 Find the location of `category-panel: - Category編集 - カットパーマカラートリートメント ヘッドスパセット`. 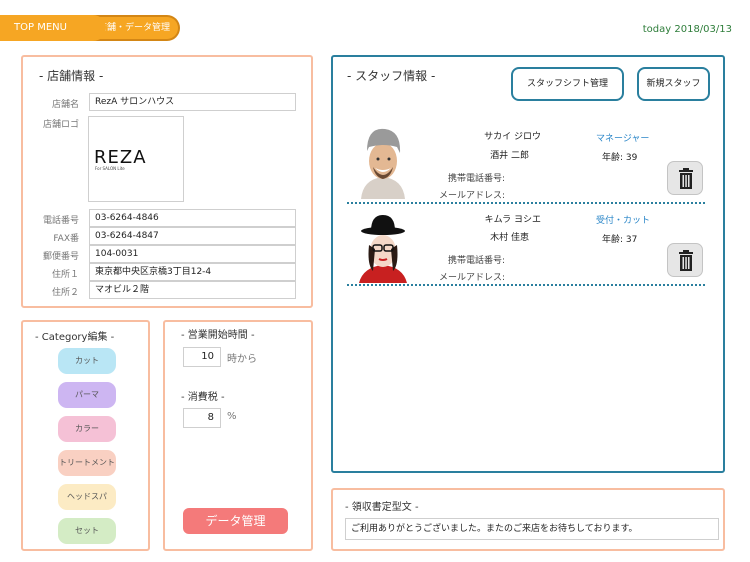

category-panel: - Category編集 - カットパーマカラートリートメント ヘッドスパセット is located at coordinates (85, 435).